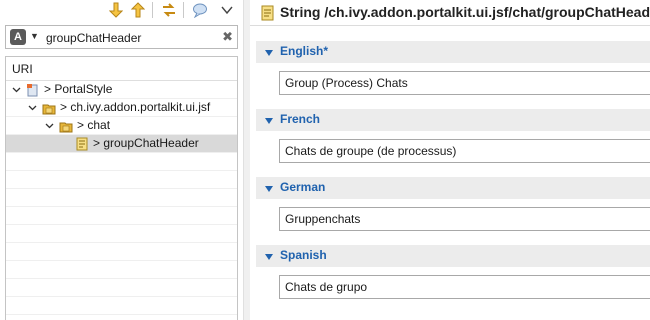 Image resolution: width=650 pixels, height=320 pixels. Describe the element at coordinates (227, 37) in the screenshot. I see `clear-search-icon: ✖` at that location.